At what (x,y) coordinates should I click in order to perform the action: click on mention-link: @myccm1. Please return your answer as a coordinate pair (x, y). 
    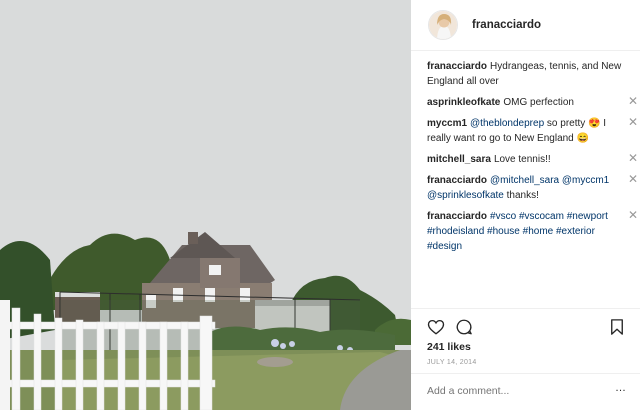
    Looking at the image, I should click on (585, 180).